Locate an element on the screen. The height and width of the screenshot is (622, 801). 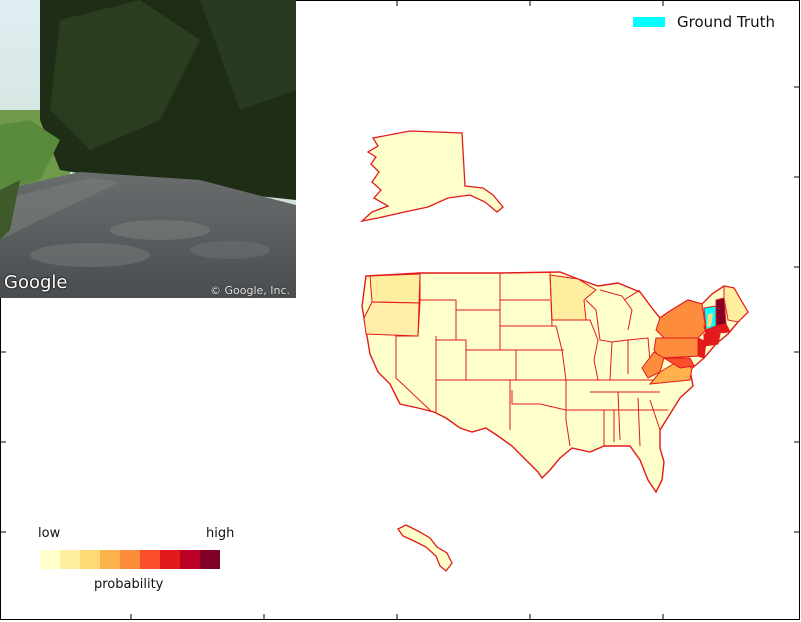
colorbar-low-label: low is located at coordinates (49, 533).